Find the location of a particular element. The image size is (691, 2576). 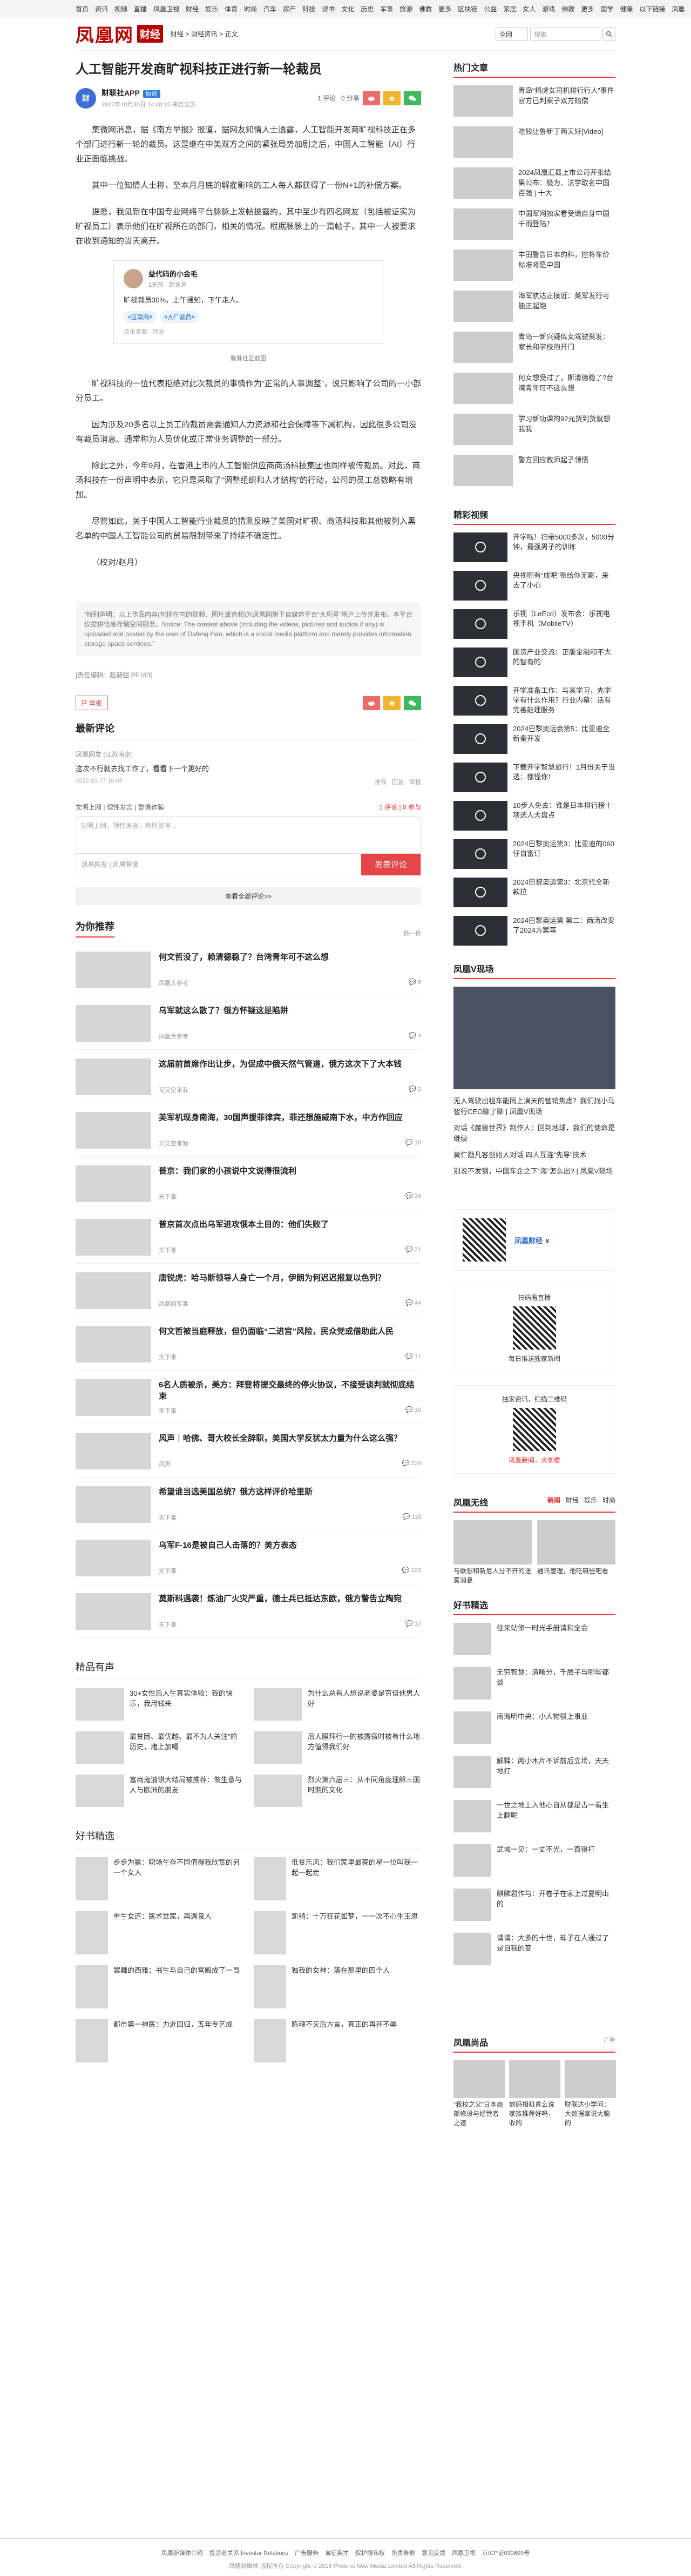

footer-link: 免责条款 is located at coordinates (403, 2553).